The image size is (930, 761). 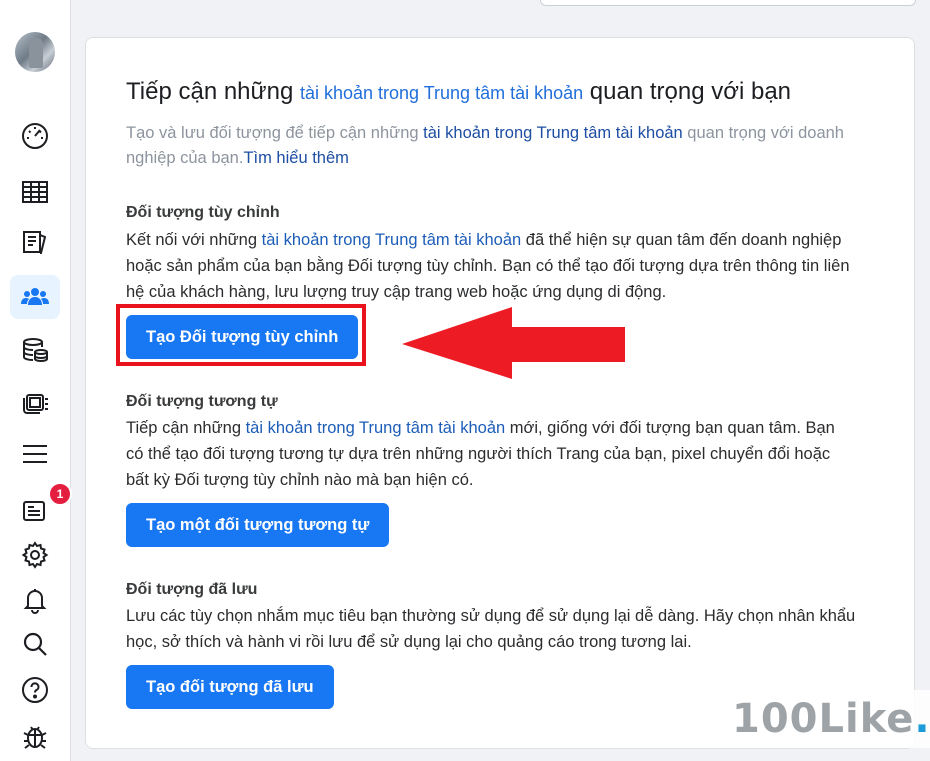 I want to click on search-icon, so click(x=35, y=644).